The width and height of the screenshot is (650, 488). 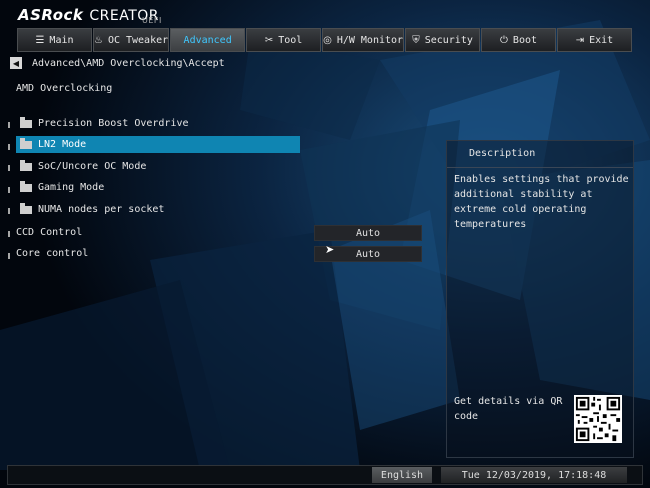 I want to click on mouse-cursor-icon: ➤, so click(x=330, y=249).